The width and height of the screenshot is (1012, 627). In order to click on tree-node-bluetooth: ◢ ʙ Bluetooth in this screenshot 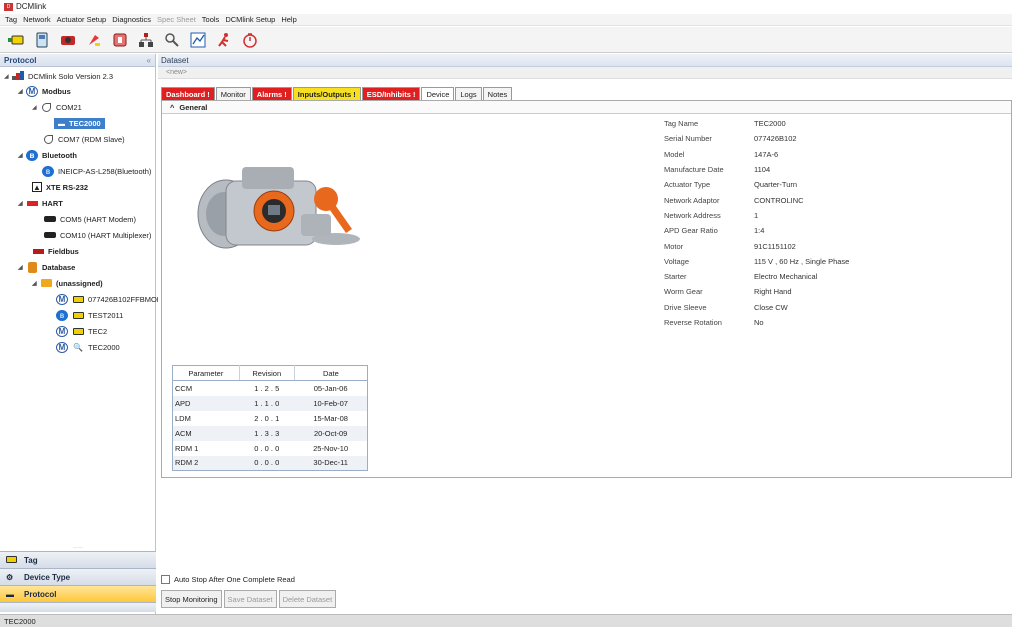, I will do `click(47, 155)`.